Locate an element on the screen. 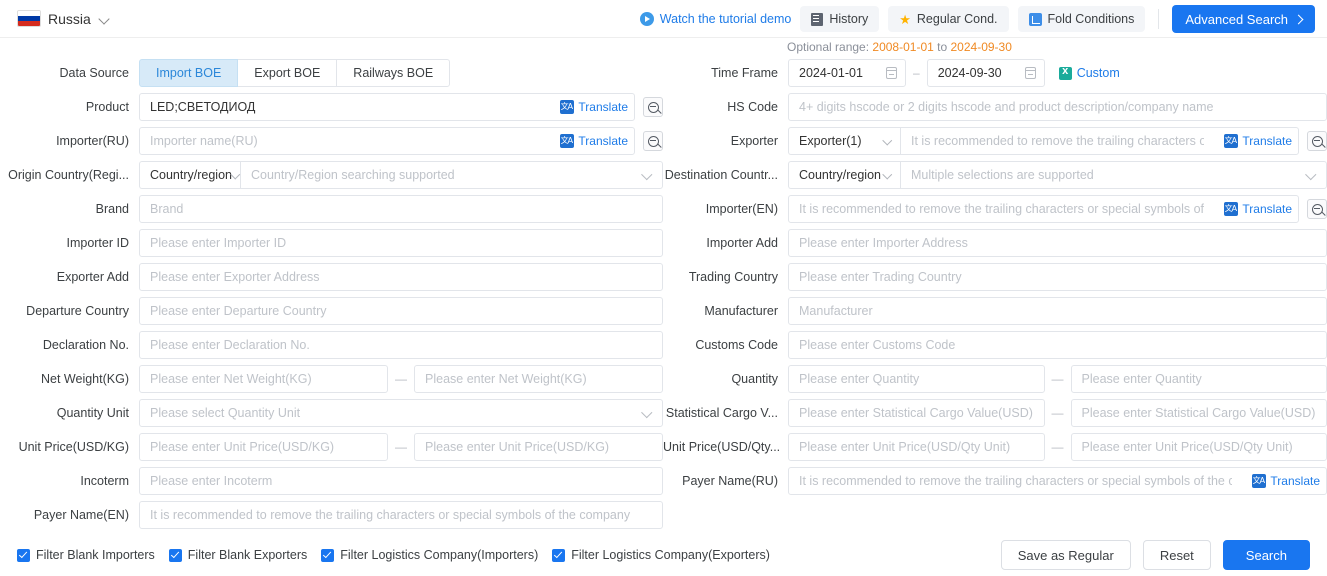  unit-price-kg-from-input is located at coordinates (263, 447).